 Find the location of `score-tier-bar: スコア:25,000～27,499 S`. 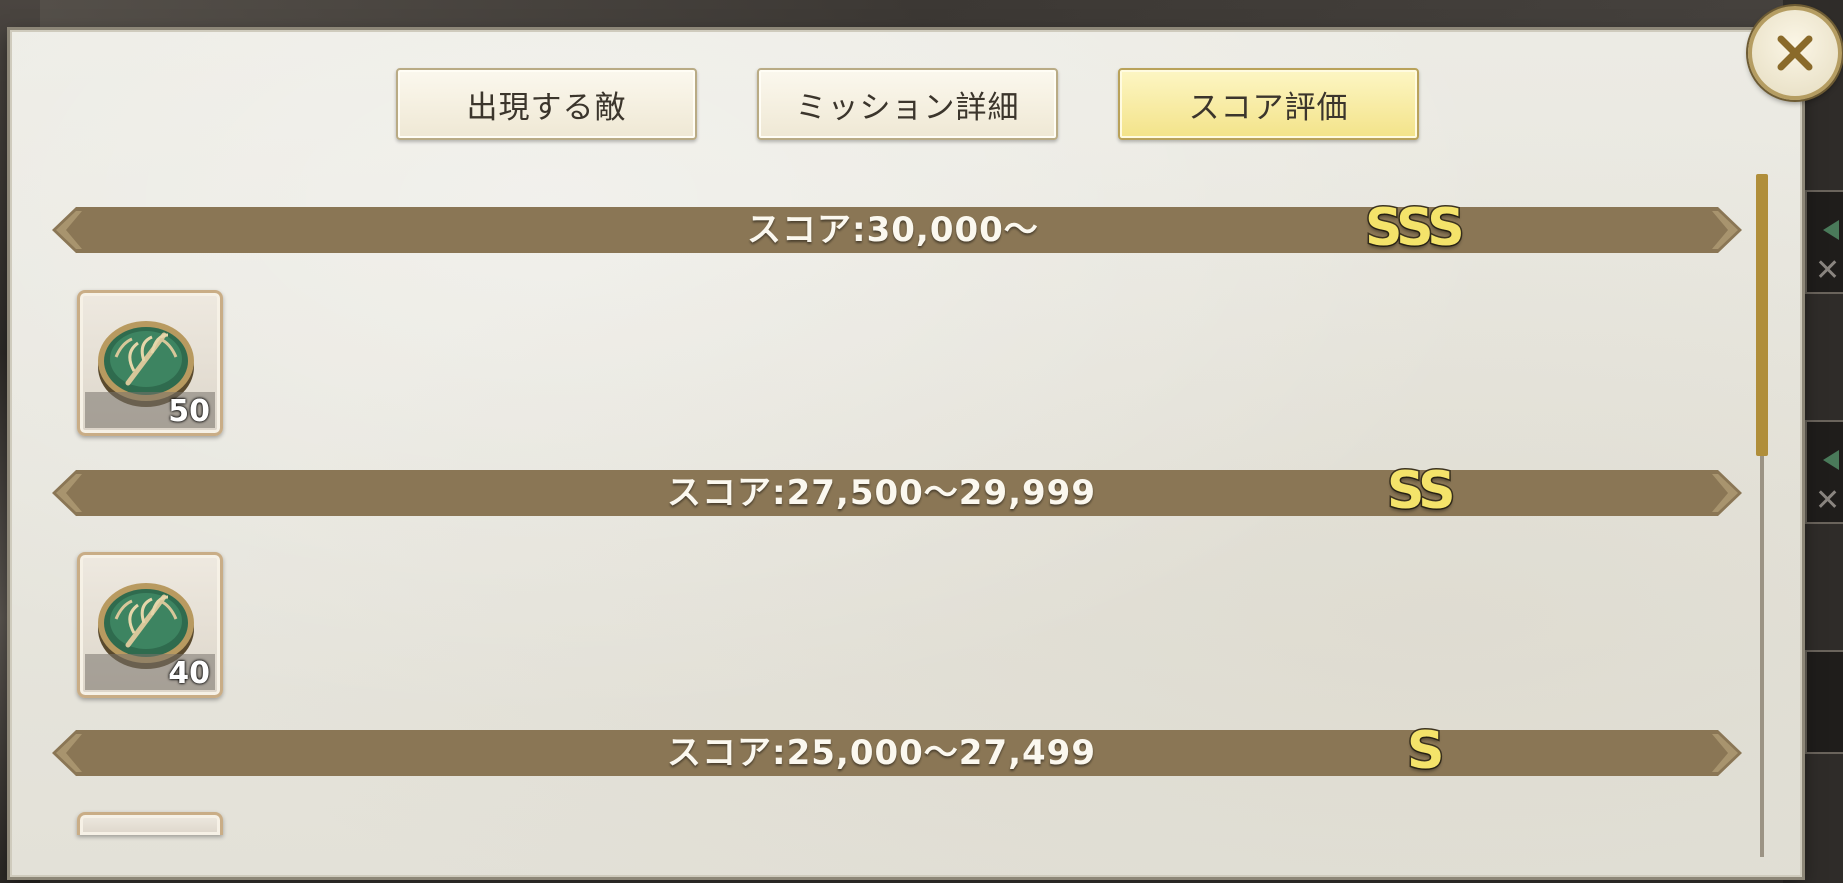

score-tier-bar: スコア:25,000～27,499 S is located at coordinates (897, 751).